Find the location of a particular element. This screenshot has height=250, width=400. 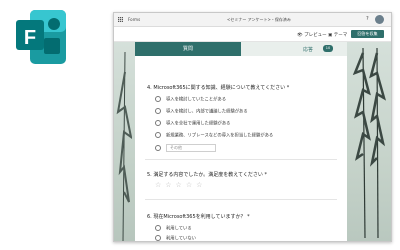

question-4-option-3: 導入を全社で運用した経験がある is located at coordinates (192, 123).